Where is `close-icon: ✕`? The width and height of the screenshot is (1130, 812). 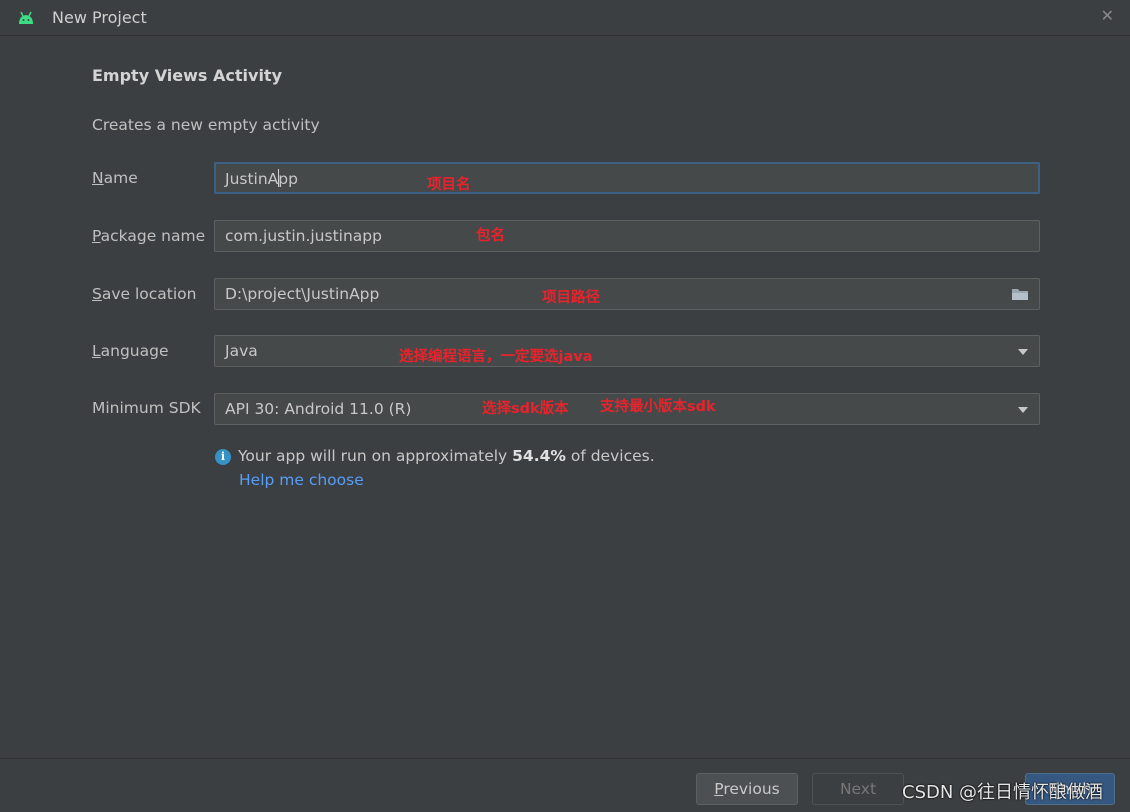
close-icon: ✕ is located at coordinates (1107, 15).